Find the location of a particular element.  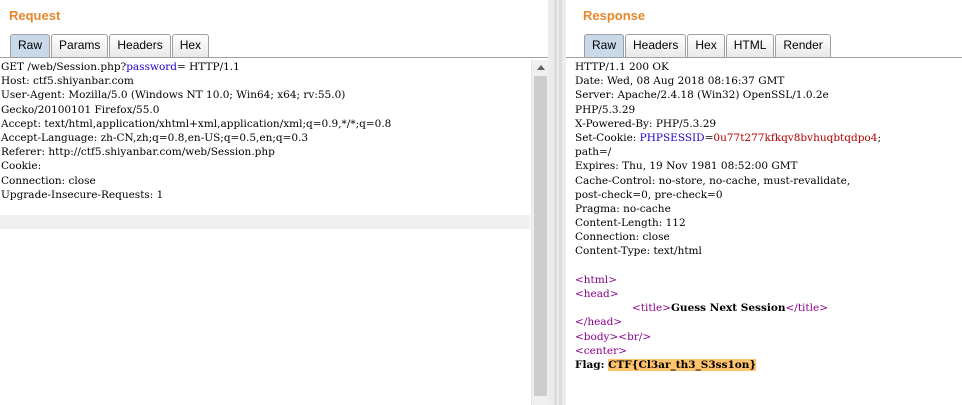

header-line: PHP/5.3.29 is located at coordinates (605, 109).